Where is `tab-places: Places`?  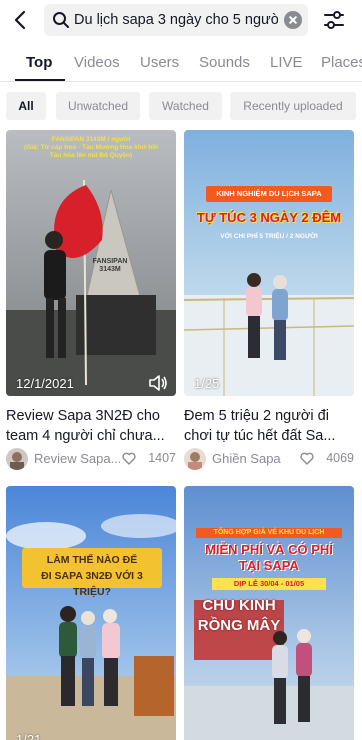 tab-places: Places is located at coordinates (341, 62).